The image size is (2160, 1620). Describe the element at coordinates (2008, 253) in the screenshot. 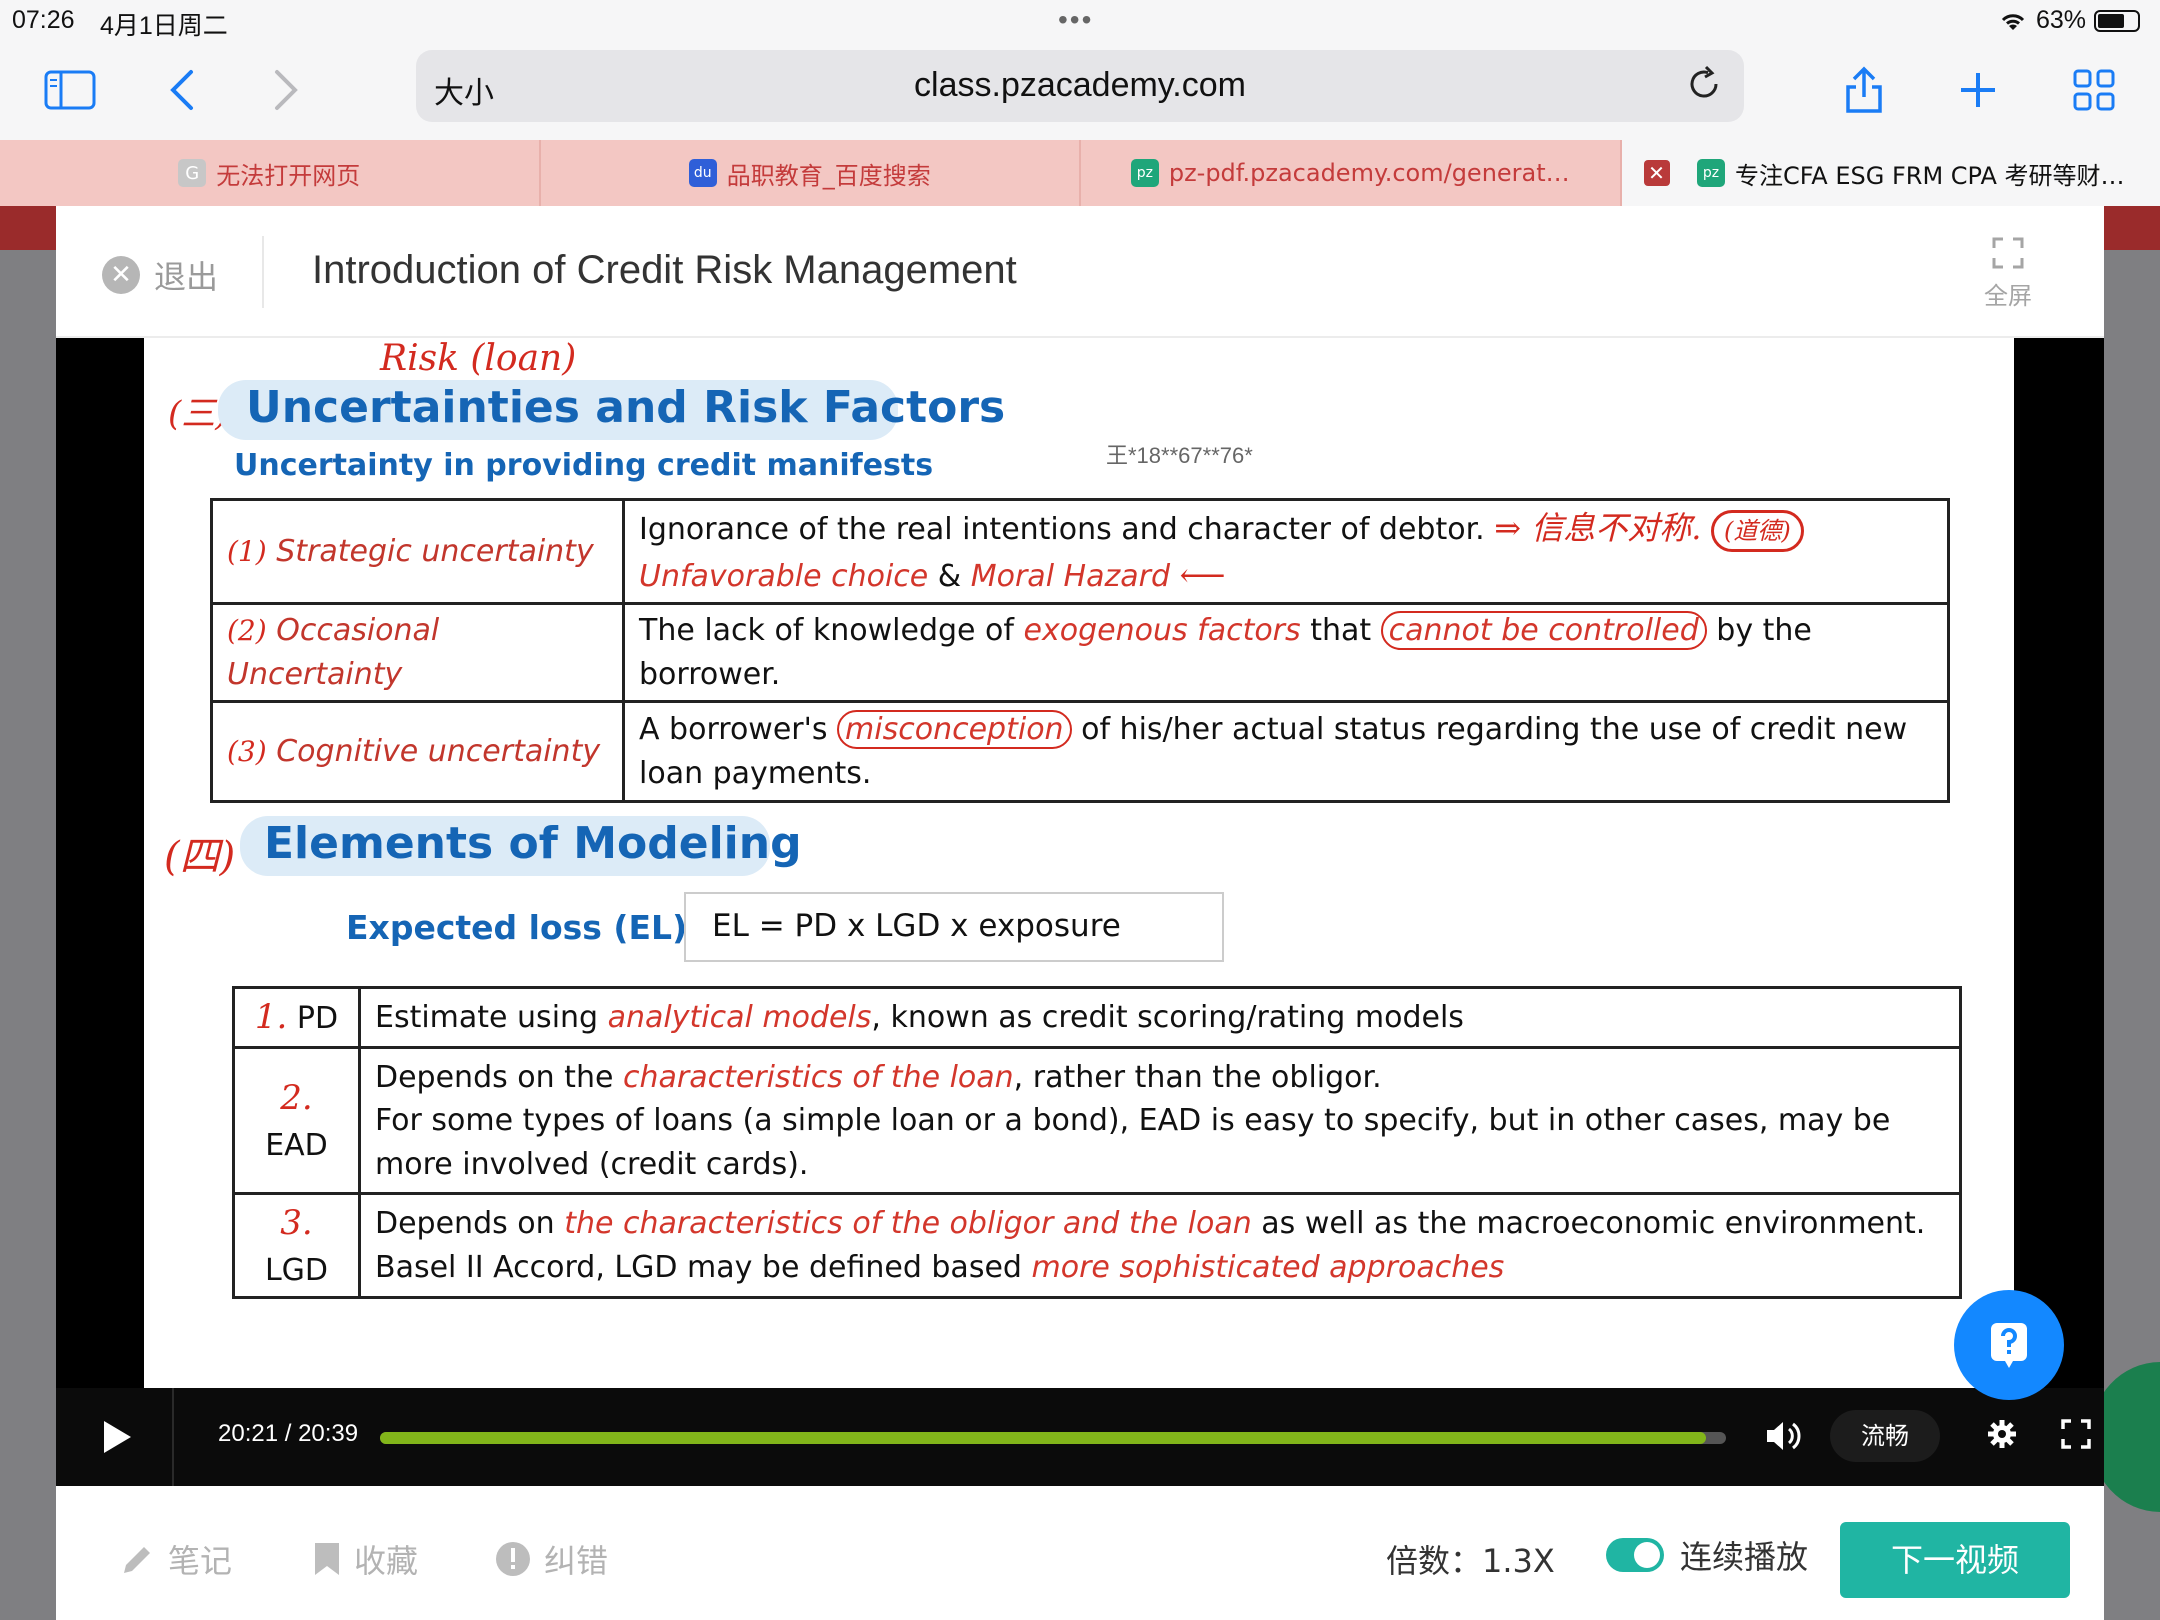

I see `fullscreen-icon` at that location.